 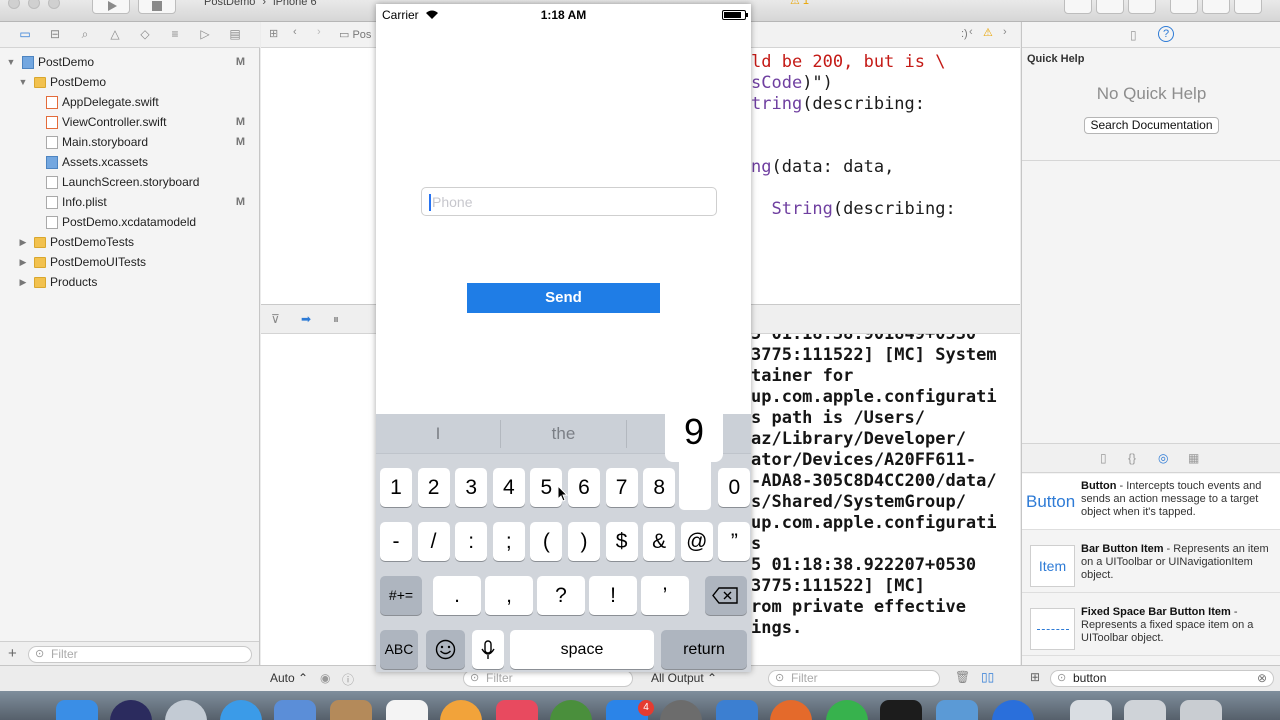 What do you see at coordinates (282, 5) in the screenshot?
I see `scheme-selector: PostDemo › iPhone 6` at bounding box center [282, 5].